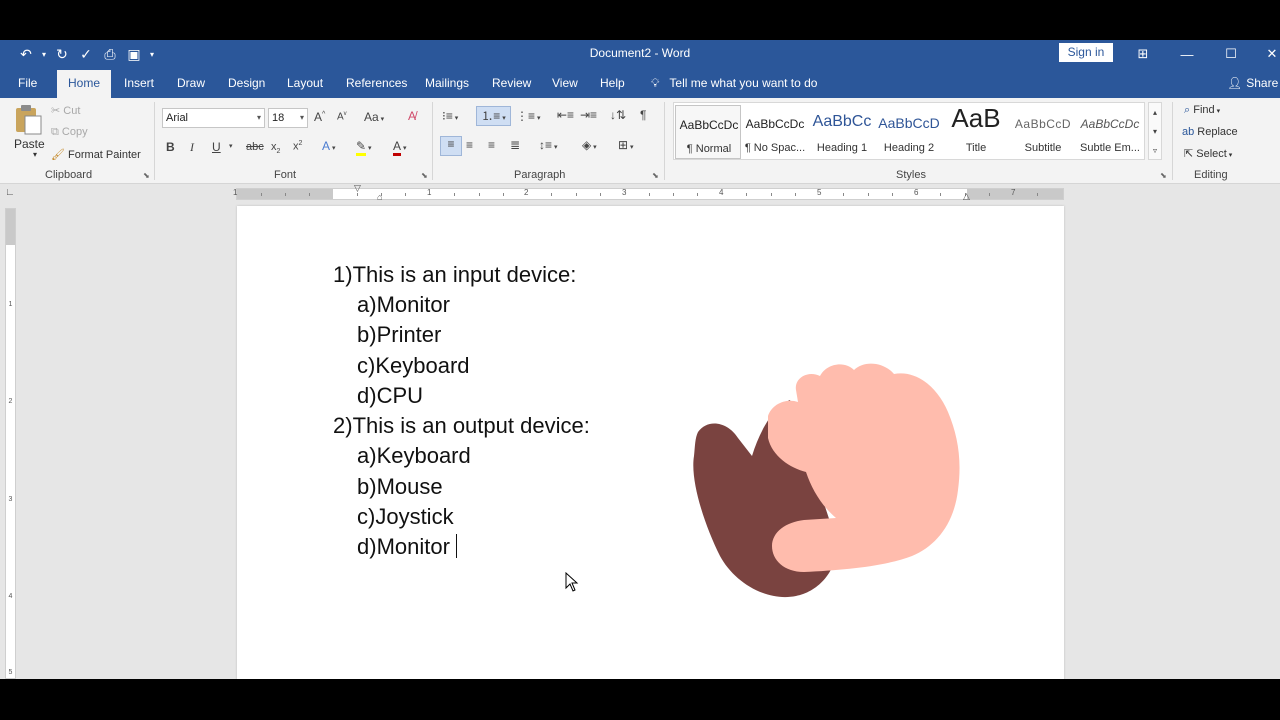 The height and width of the screenshot is (720, 1280). Describe the element at coordinates (618, 115) in the screenshot. I see `sort-icon: ↓⇅` at that location.